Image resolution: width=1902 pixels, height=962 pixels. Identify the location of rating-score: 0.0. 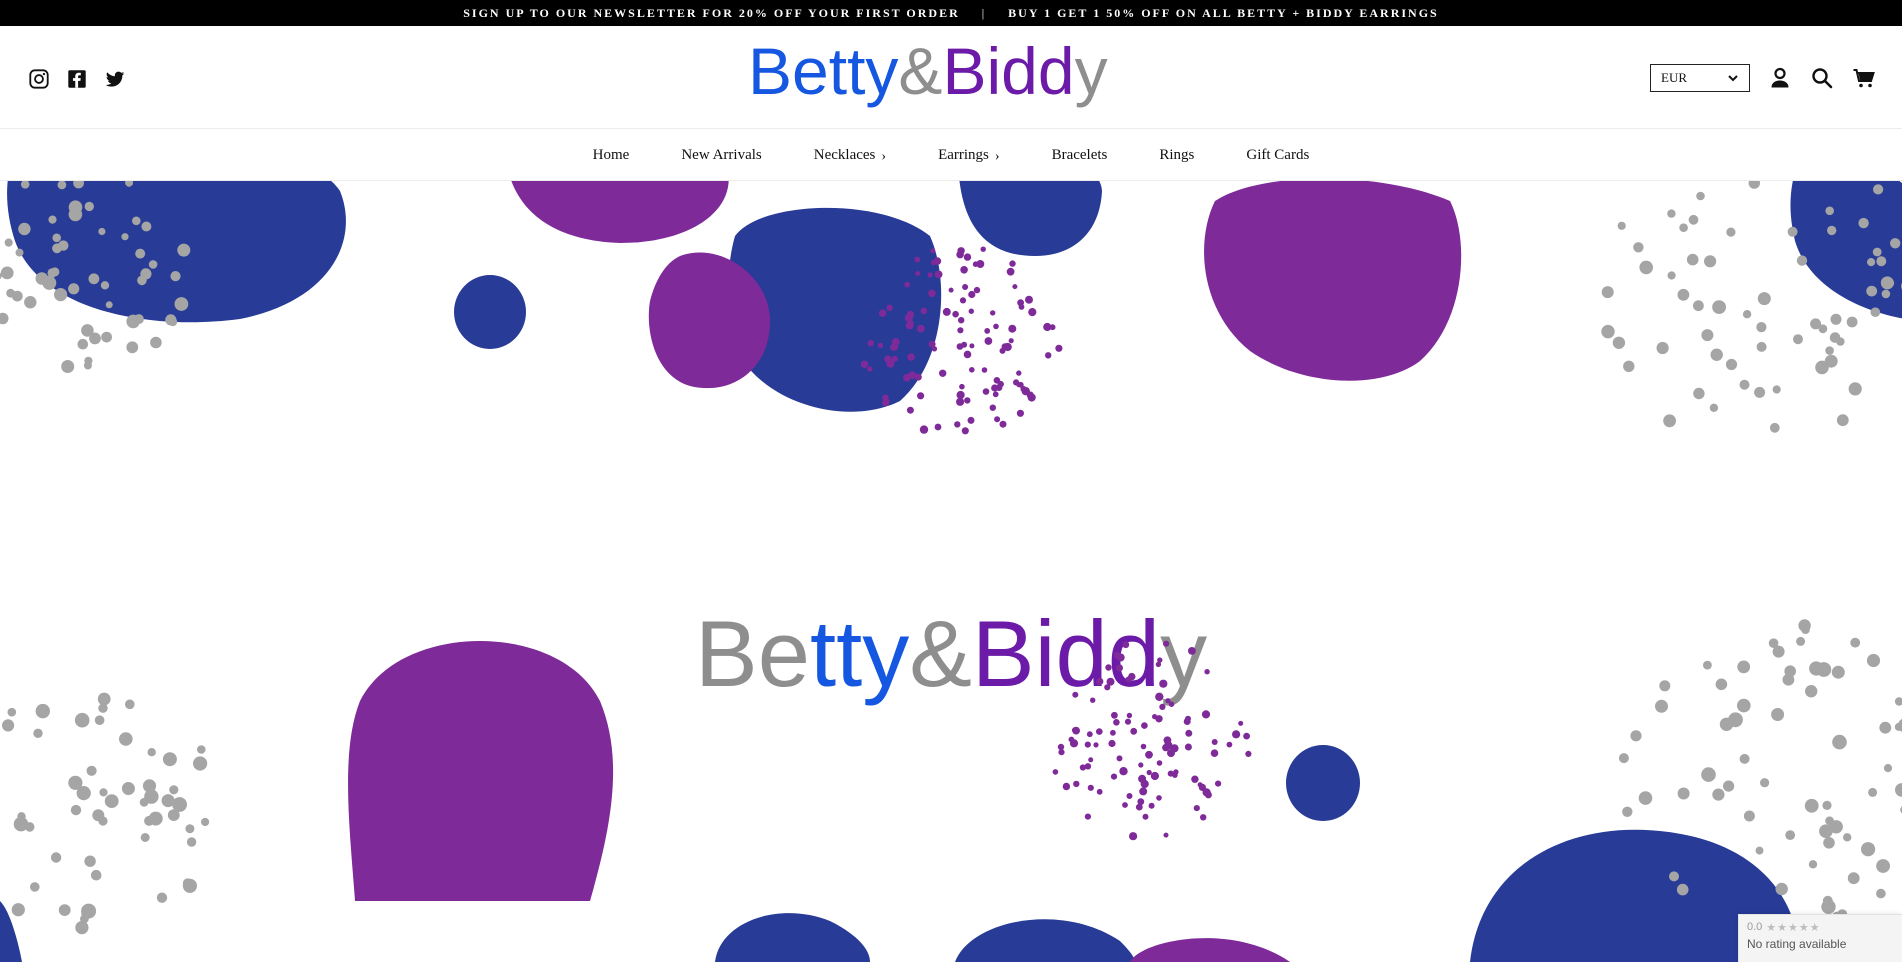
(1755, 927).